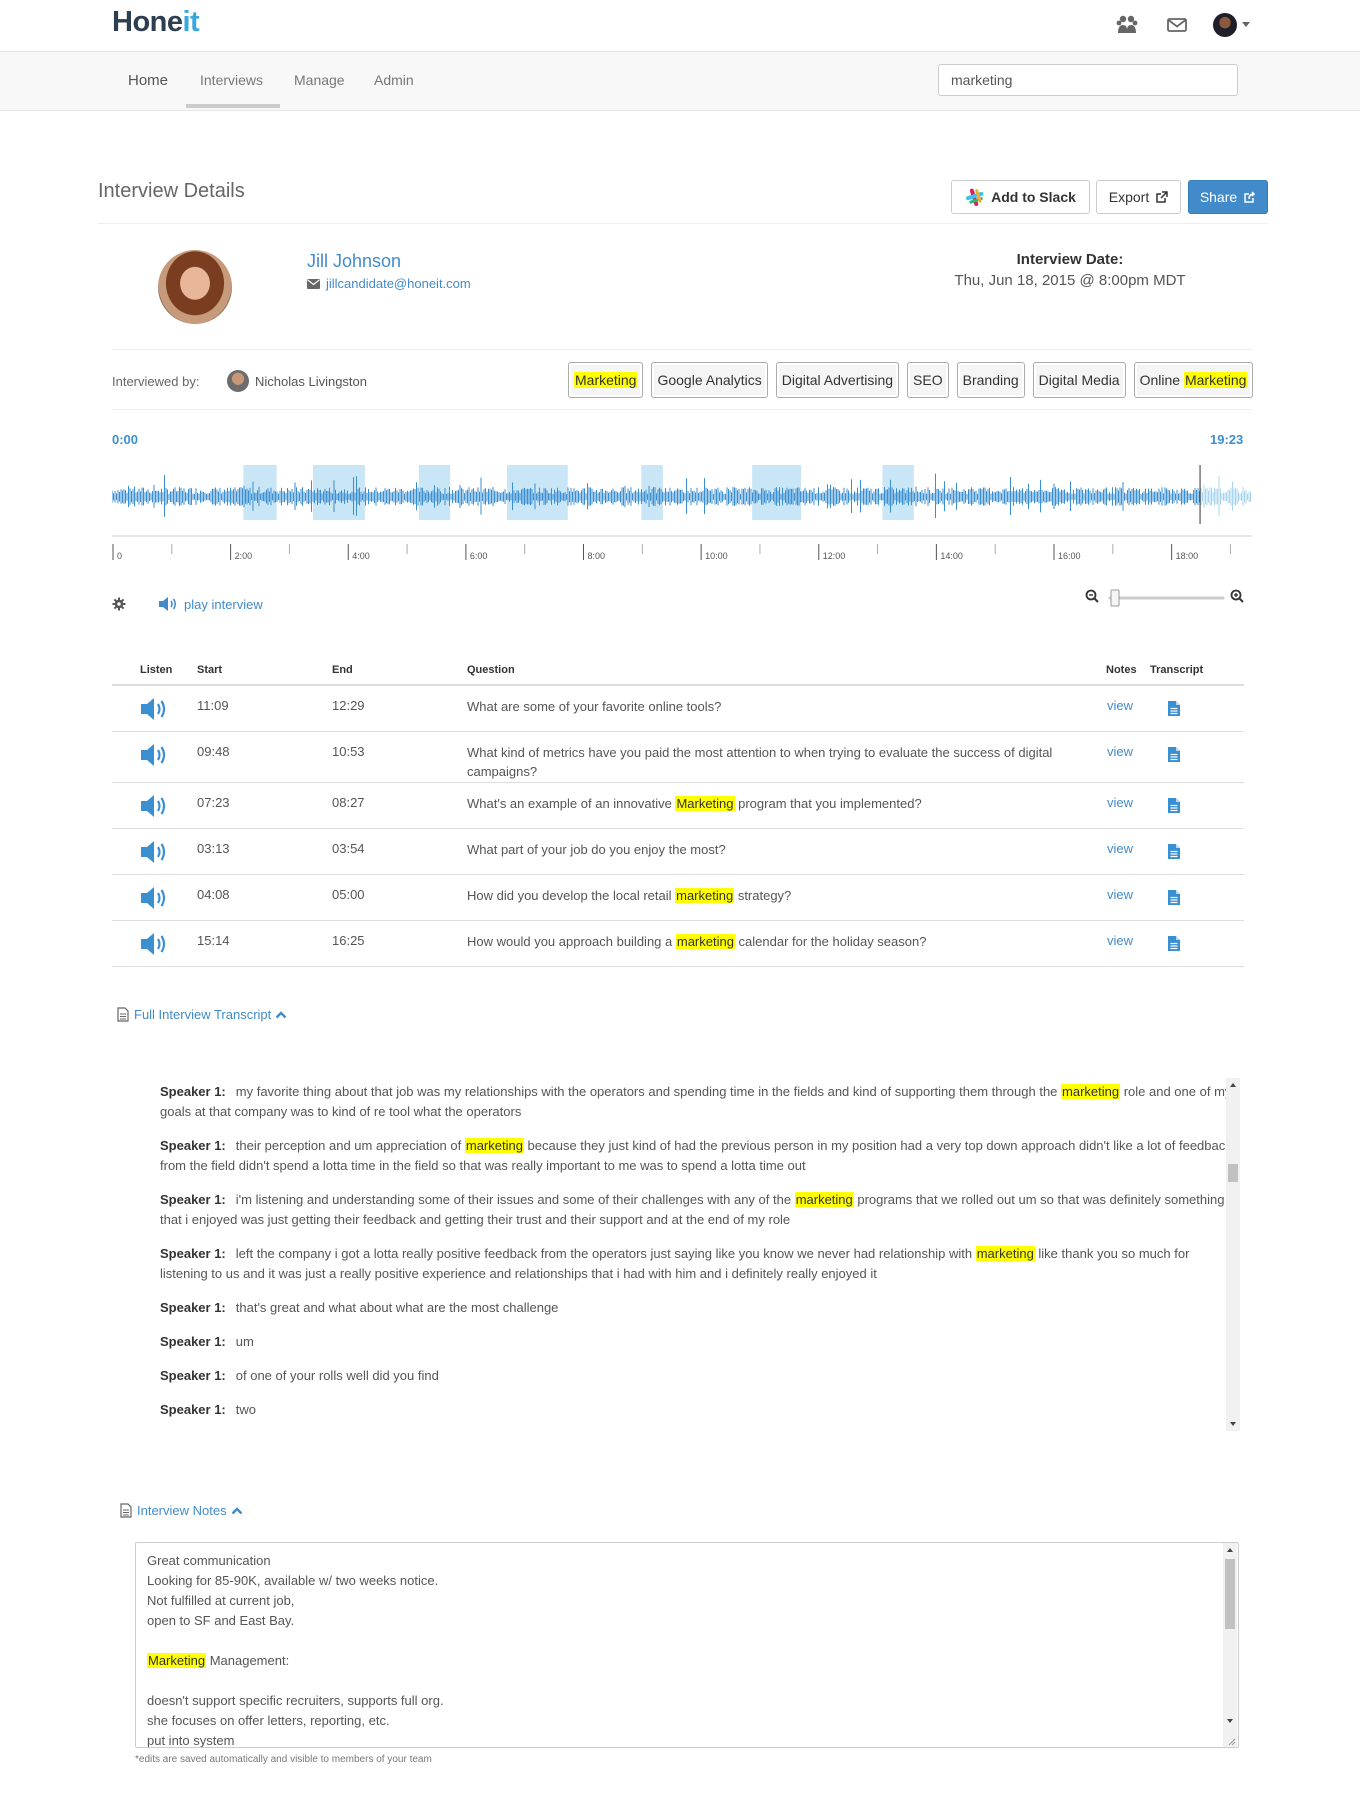  Describe the element at coordinates (837, 380) in the screenshot. I see `tag-digital-advertising: Digital Advertising` at that location.